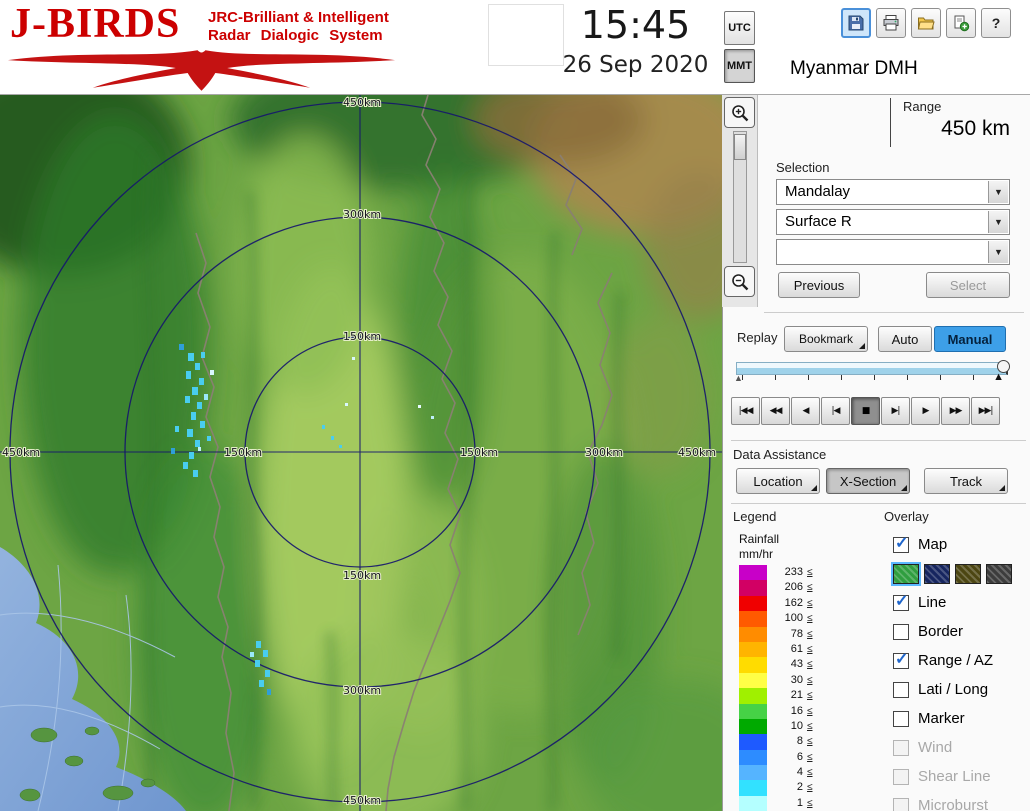 The width and height of the screenshot is (1030, 811). Describe the element at coordinates (818, 221) in the screenshot. I see `product-dropdown-value: Surface R` at that location.